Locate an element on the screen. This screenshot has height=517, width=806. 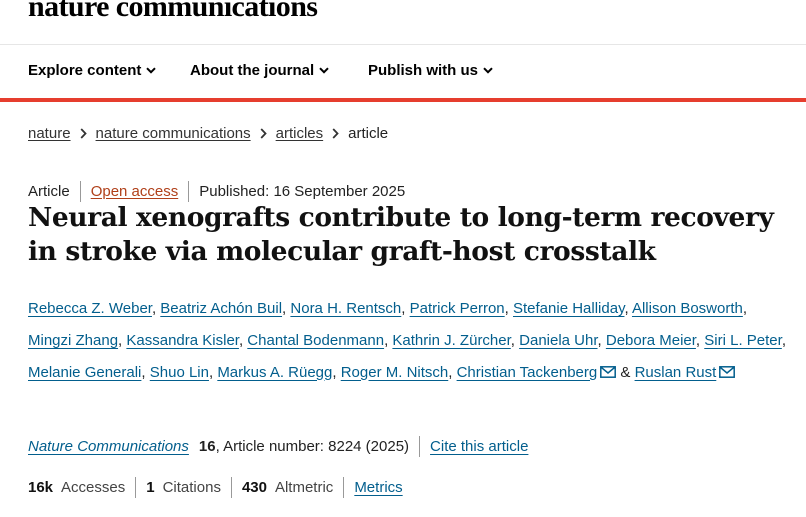
breadcrumb-nature: nature is located at coordinates (49, 133).